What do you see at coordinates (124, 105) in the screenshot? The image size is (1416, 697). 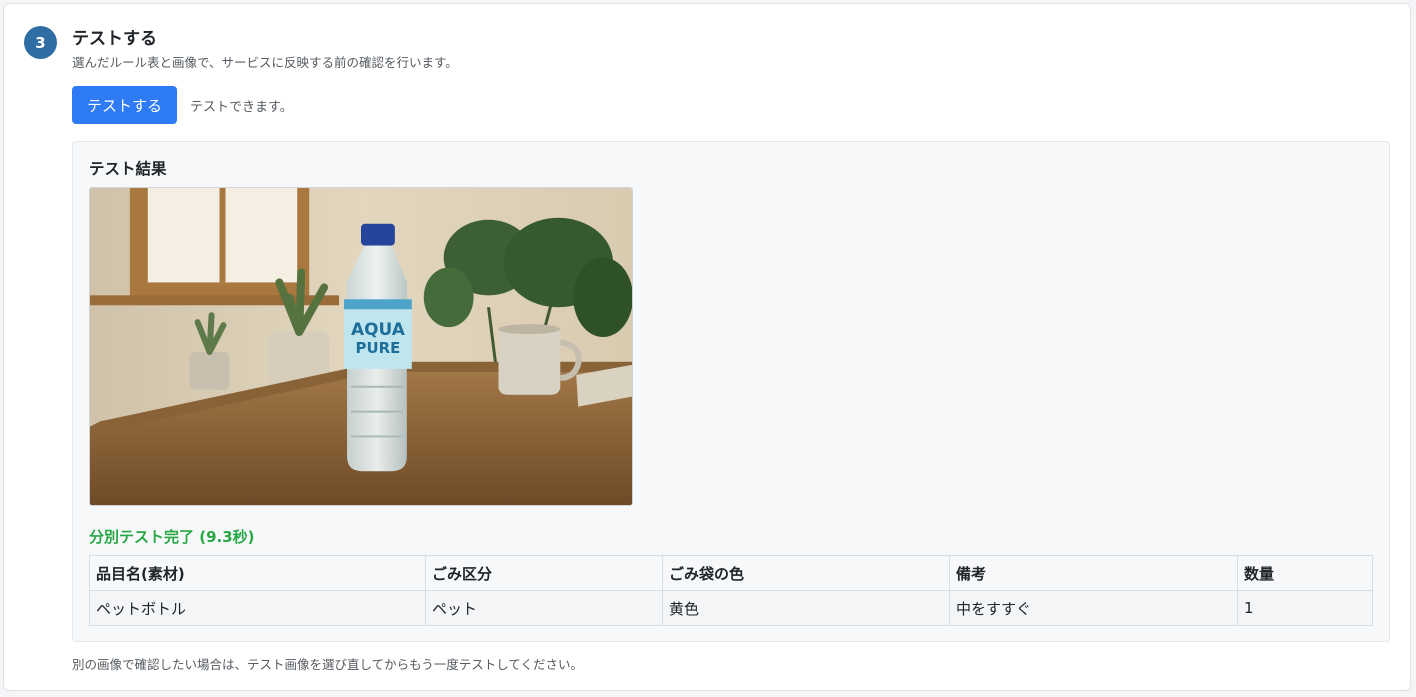 I see `test-button: テストする` at bounding box center [124, 105].